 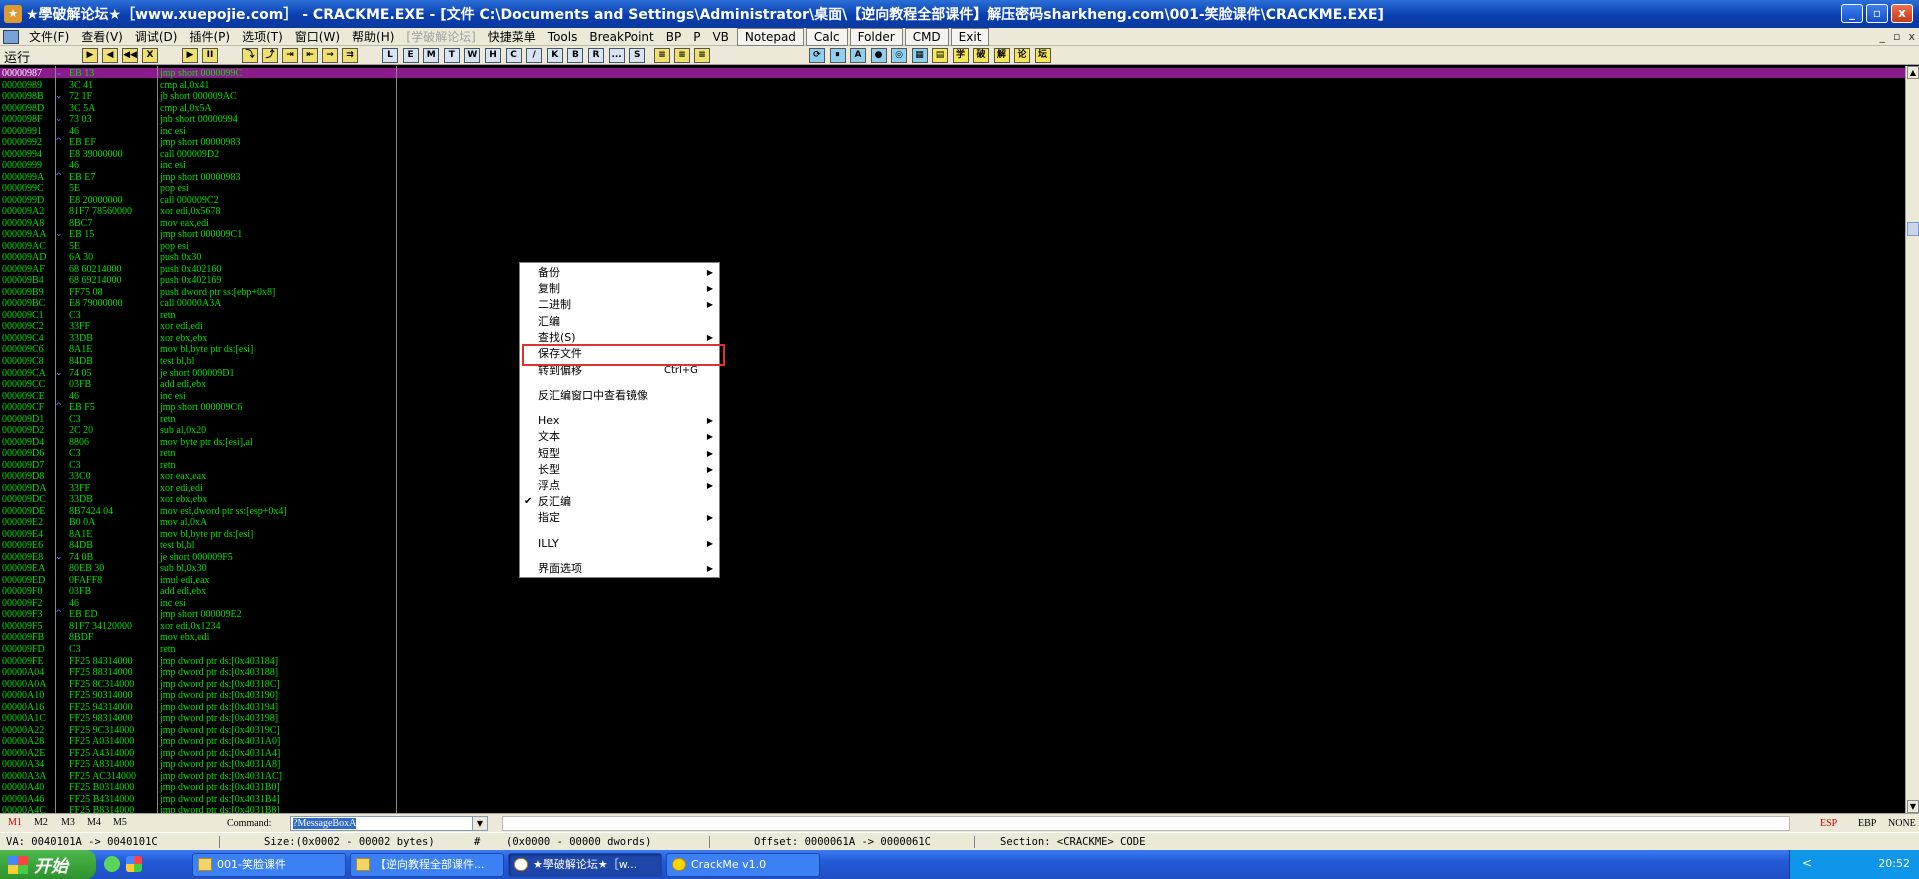 What do you see at coordinates (24, 685) in the screenshot?
I see `address-cell: 00000A0A` at bounding box center [24, 685].